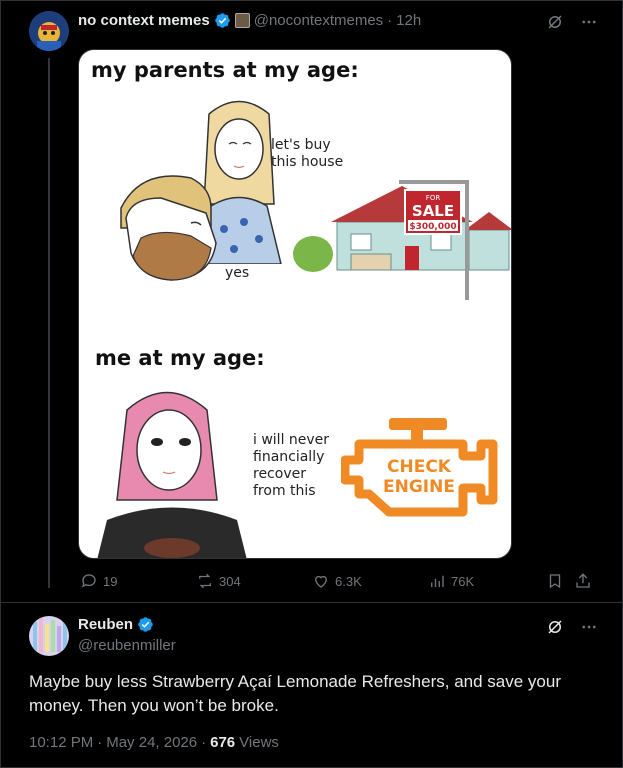 The height and width of the screenshot is (768, 623). I want to click on reply-views-label: Views, so click(259, 742).